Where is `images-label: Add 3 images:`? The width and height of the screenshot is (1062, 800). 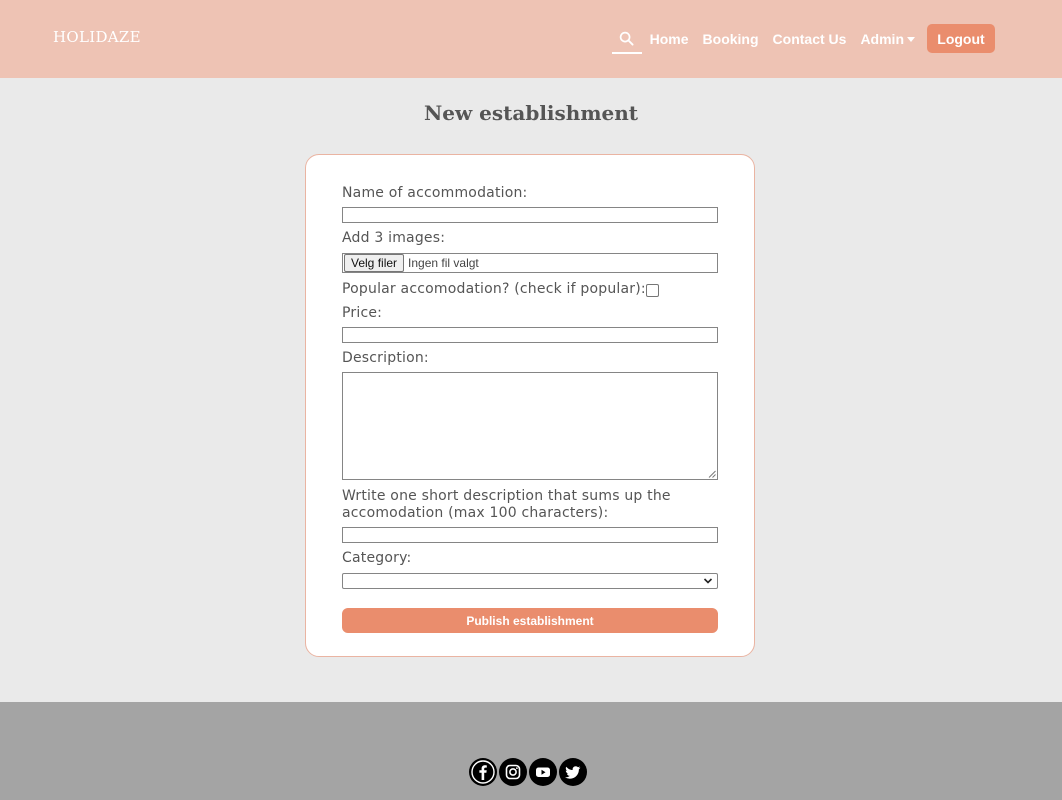 images-label: Add 3 images: is located at coordinates (394, 238).